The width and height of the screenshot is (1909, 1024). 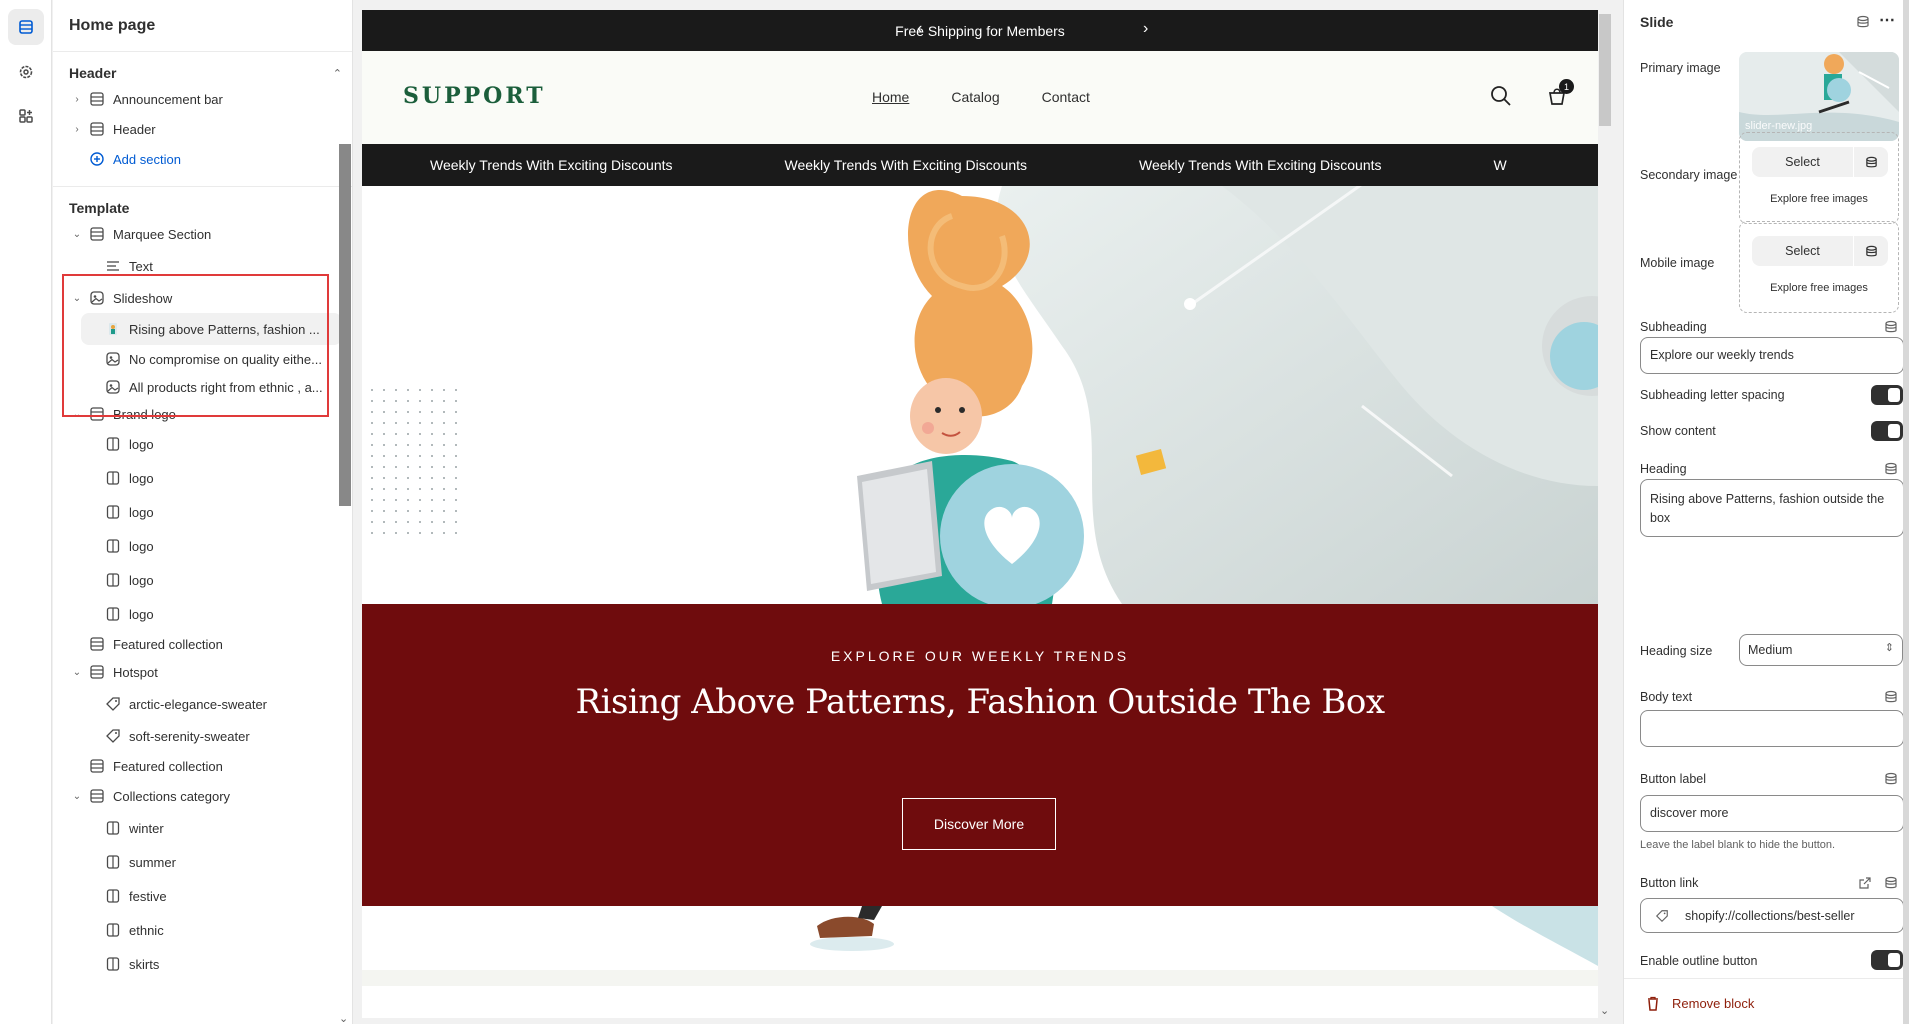 What do you see at coordinates (474, 96) in the screenshot?
I see `store-logo: SUPPORT` at bounding box center [474, 96].